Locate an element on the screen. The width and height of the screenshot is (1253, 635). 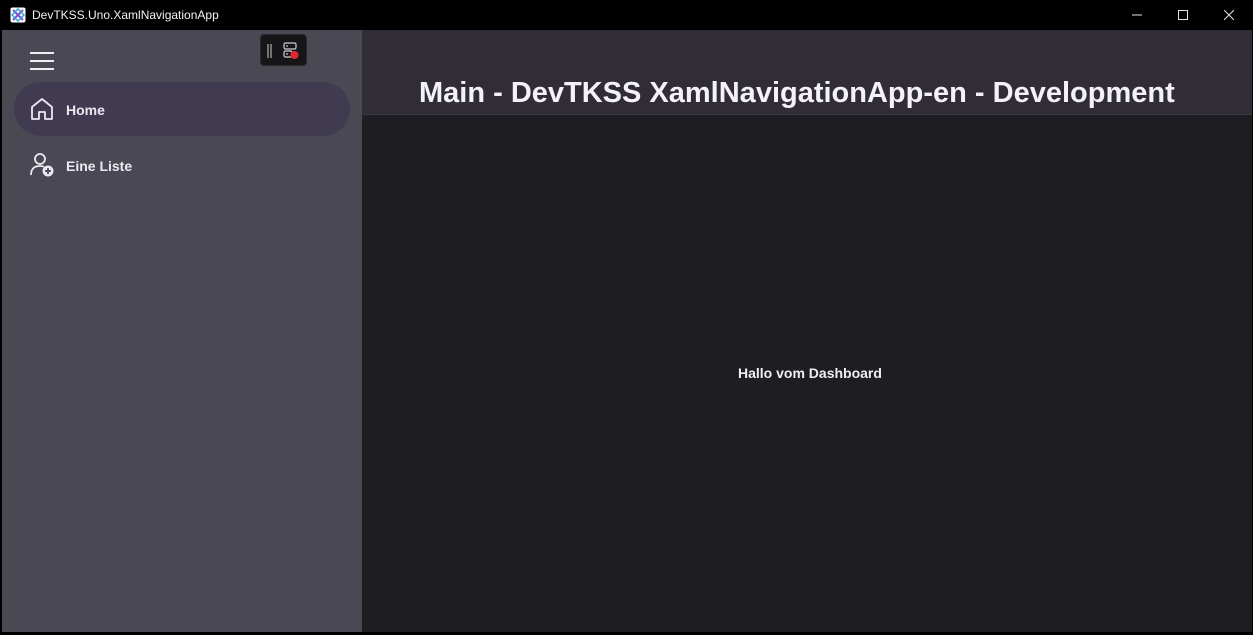
minimize-button is located at coordinates (1137, 15).